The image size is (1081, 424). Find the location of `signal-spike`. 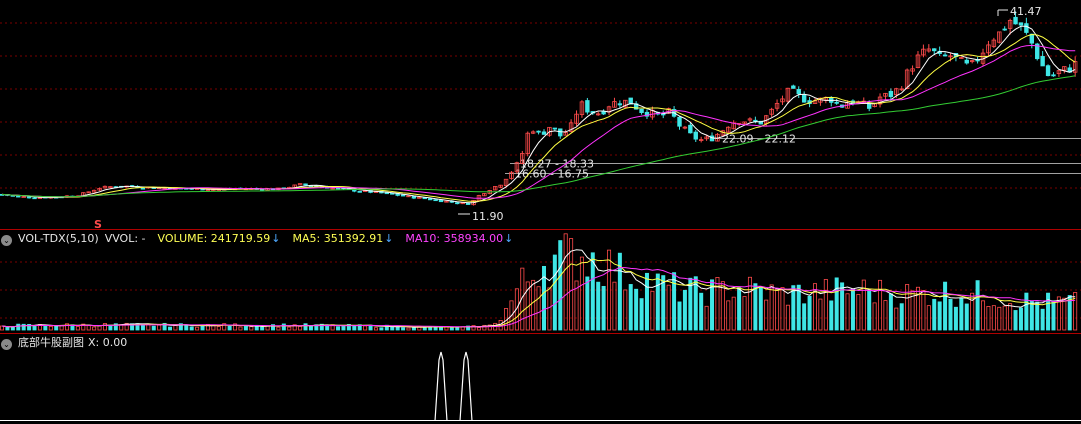

signal-spike is located at coordinates (441, 386).